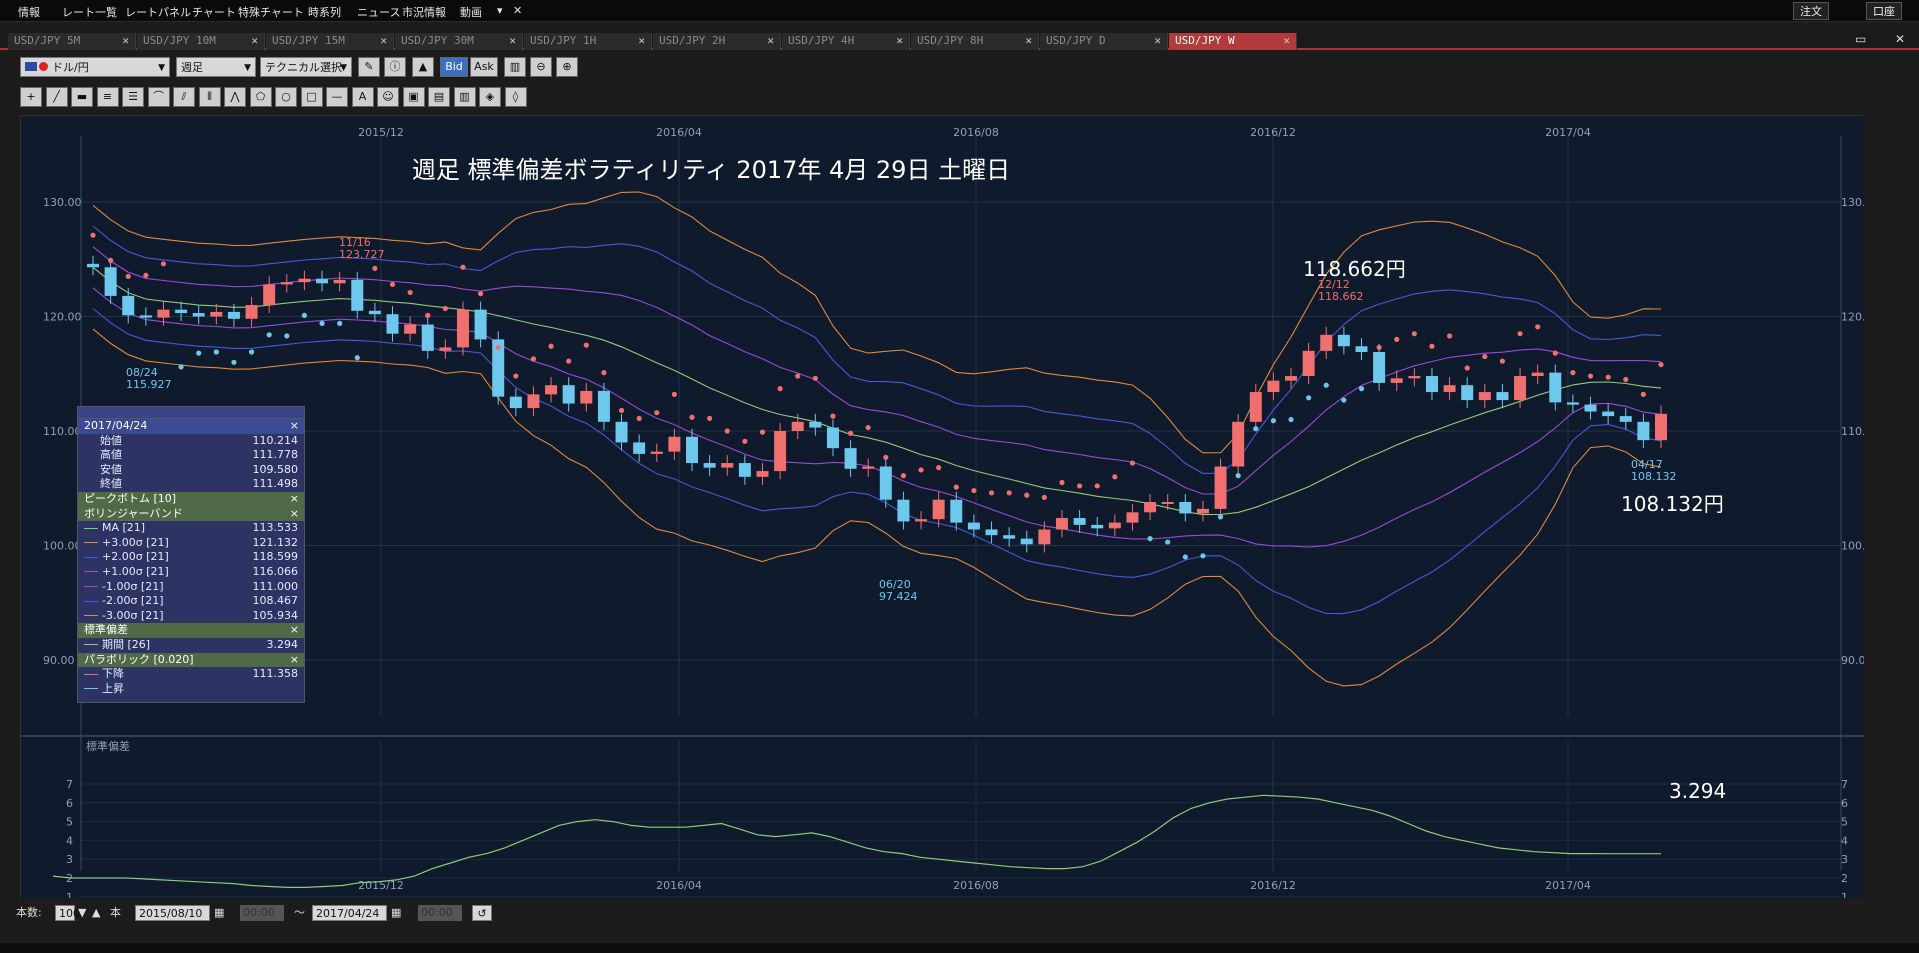 The image size is (1919, 953). What do you see at coordinates (201, 41) in the screenshot?
I see `tab-chart: USD/JPY 10M ✕` at bounding box center [201, 41].